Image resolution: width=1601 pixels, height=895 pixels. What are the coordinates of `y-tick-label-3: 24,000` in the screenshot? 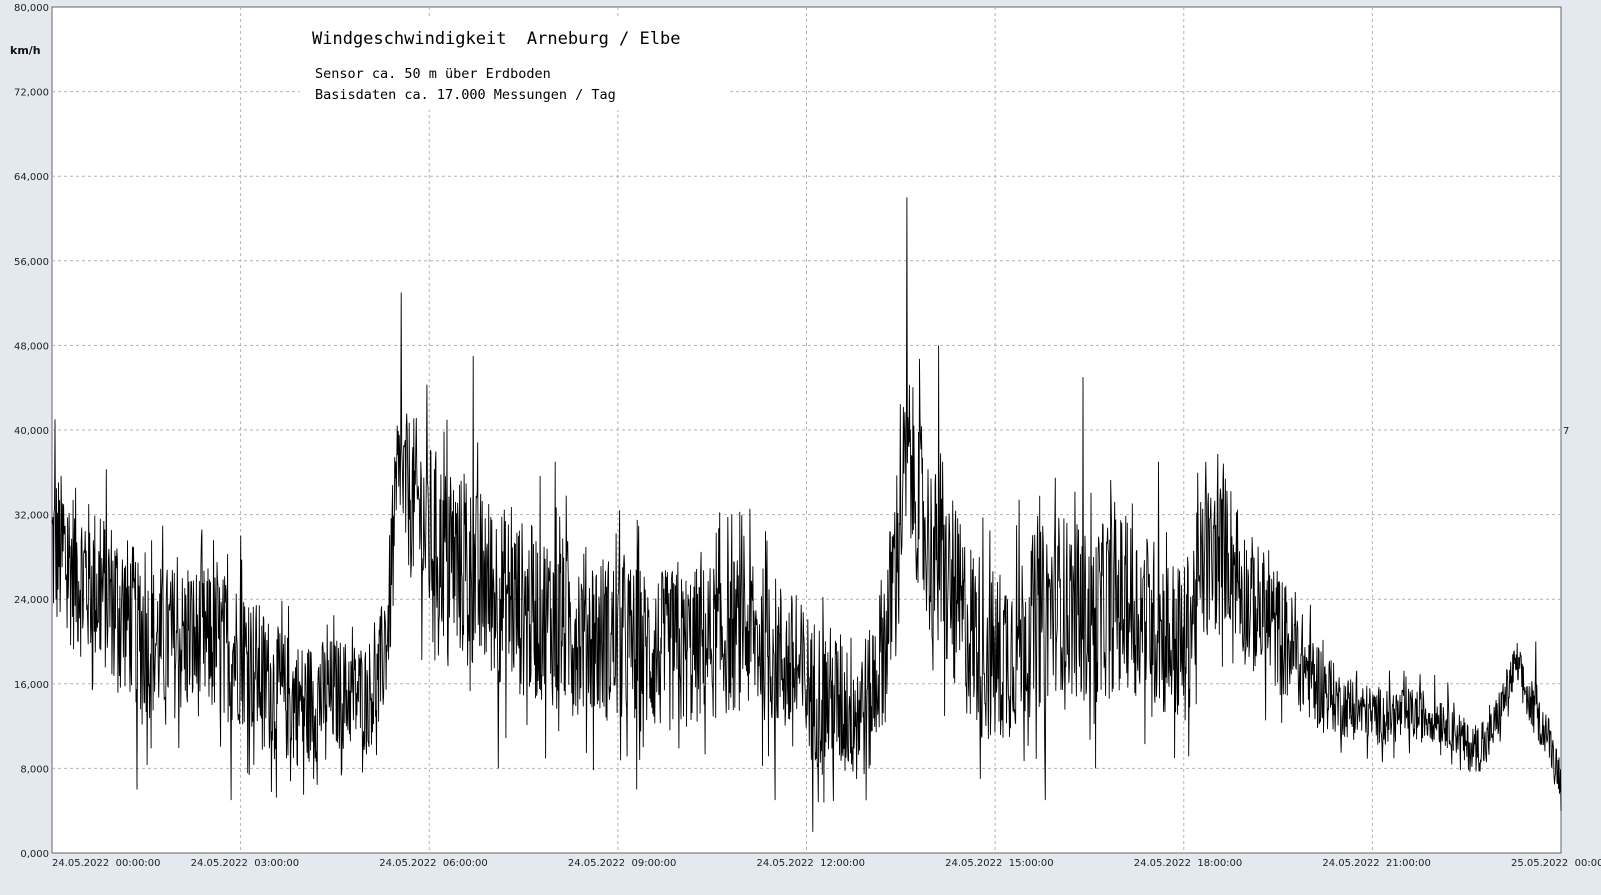 It's located at (31, 600).